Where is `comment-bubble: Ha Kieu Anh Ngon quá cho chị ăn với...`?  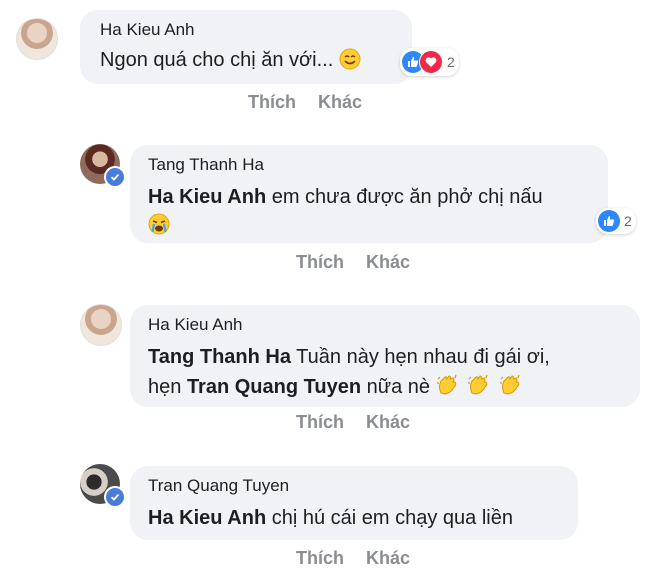
comment-bubble: Ha Kieu Anh Ngon quá cho chị ăn với... is located at coordinates (246, 47).